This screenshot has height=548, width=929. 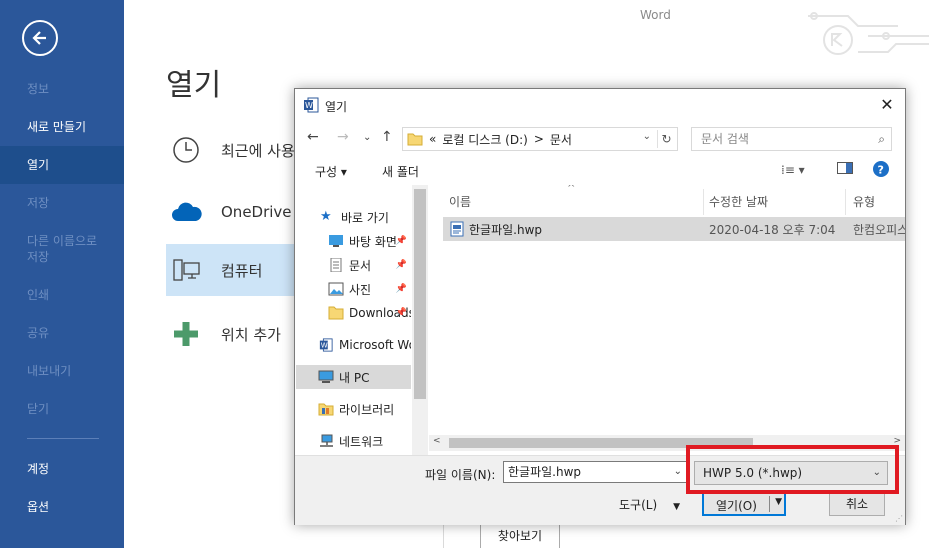 What do you see at coordinates (353, 313) in the screenshot?
I see `nav-downloads: Downloads 📌` at bounding box center [353, 313].